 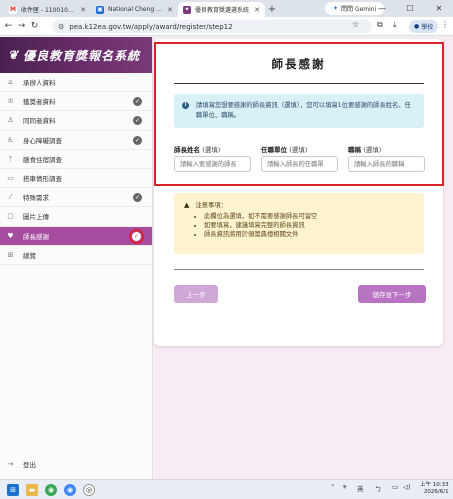 What do you see at coordinates (410, 8) in the screenshot?
I see `maximize-icon: ☐` at bounding box center [410, 8].